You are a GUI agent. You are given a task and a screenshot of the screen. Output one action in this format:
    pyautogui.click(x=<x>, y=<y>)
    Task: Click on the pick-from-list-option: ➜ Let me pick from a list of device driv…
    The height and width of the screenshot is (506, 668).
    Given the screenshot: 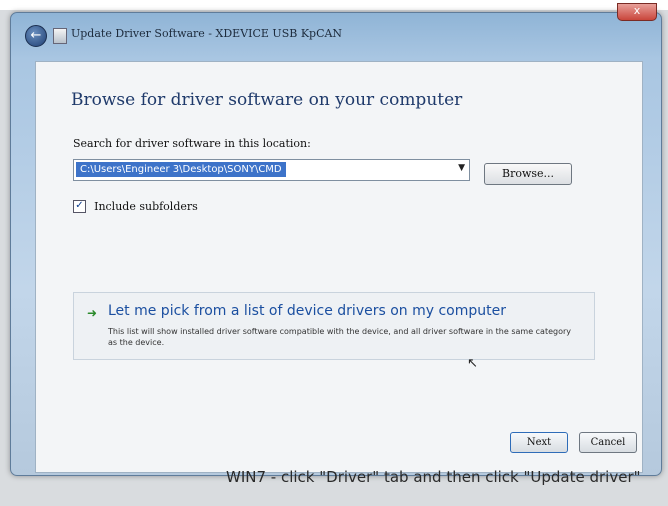 What is the action you would take?
    pyautogui.click(x=334, y=326)
    